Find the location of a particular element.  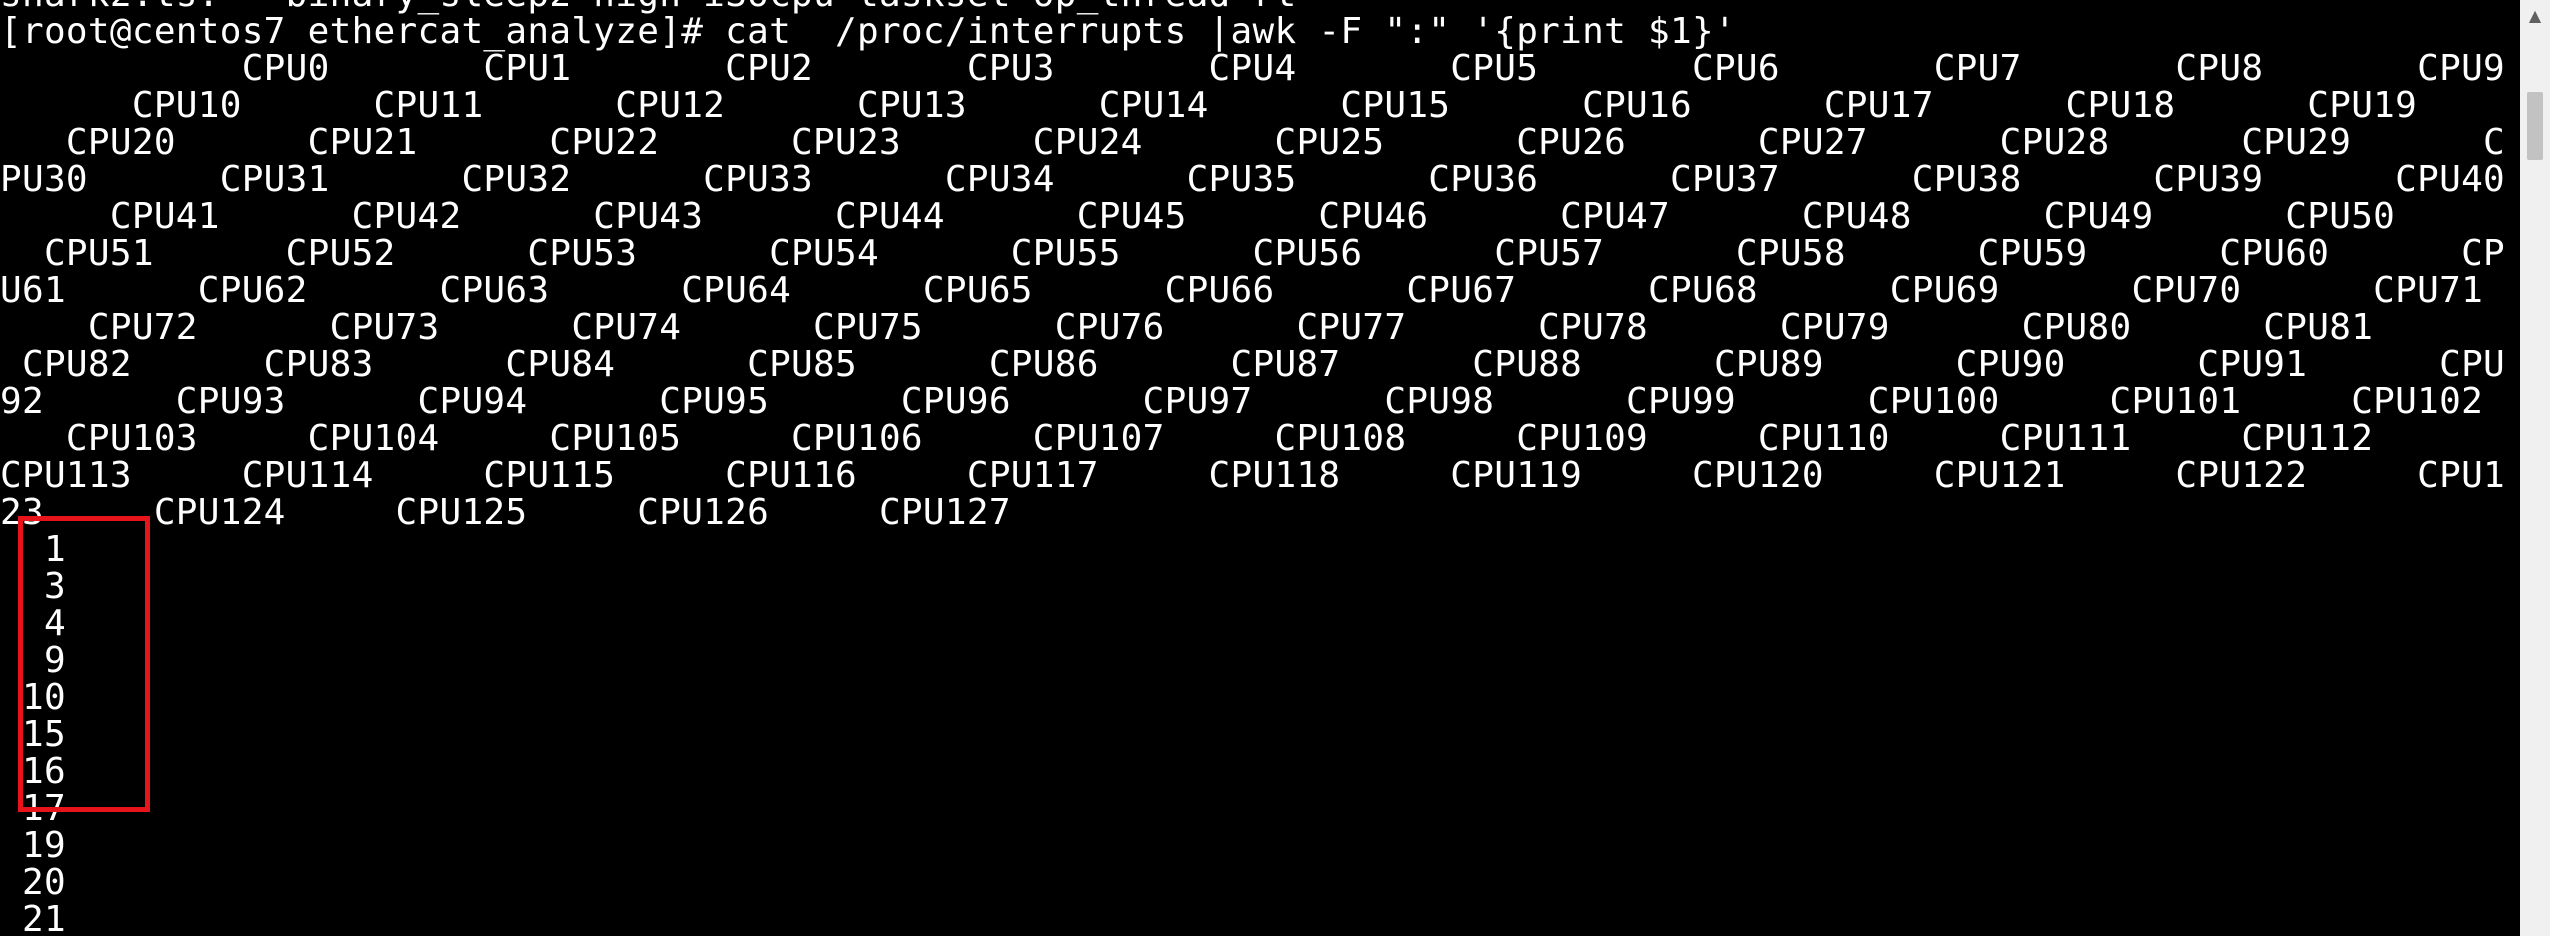

irq-number: 1 is located at coordinates (33, 549).